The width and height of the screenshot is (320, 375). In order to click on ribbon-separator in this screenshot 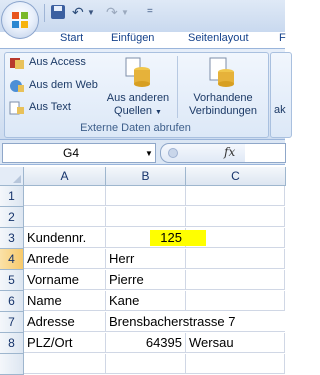, I will do `click(177, 87)`.